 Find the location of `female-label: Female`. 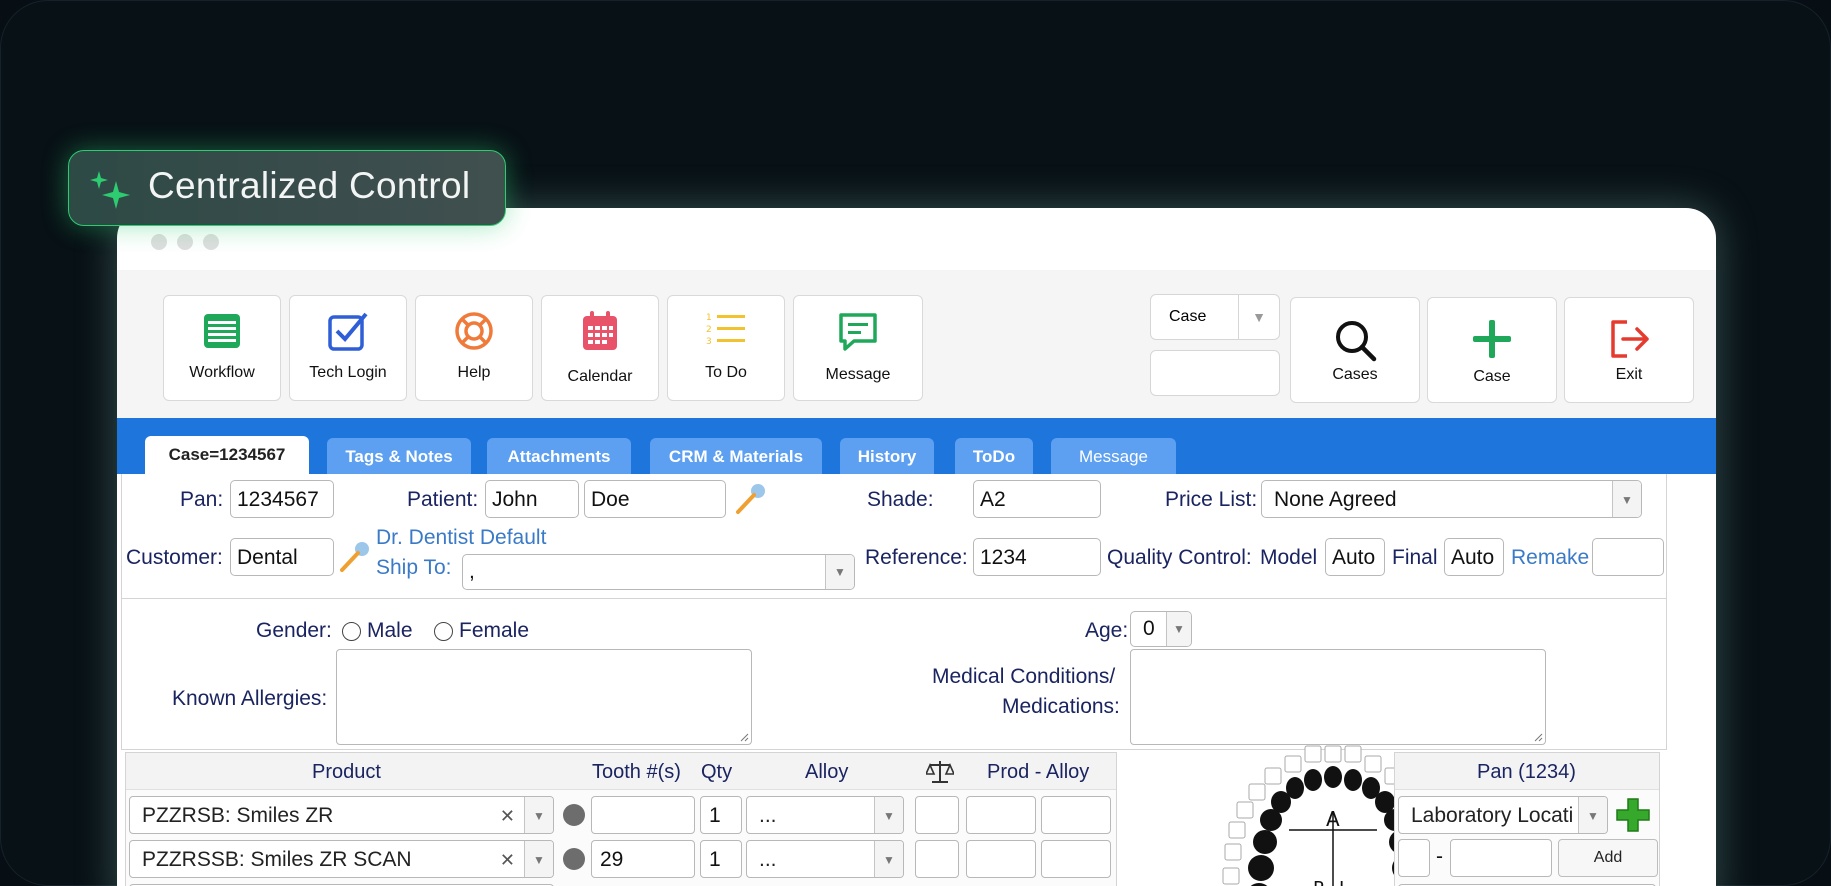

female-label: Female is located at coordinates (494, 630).